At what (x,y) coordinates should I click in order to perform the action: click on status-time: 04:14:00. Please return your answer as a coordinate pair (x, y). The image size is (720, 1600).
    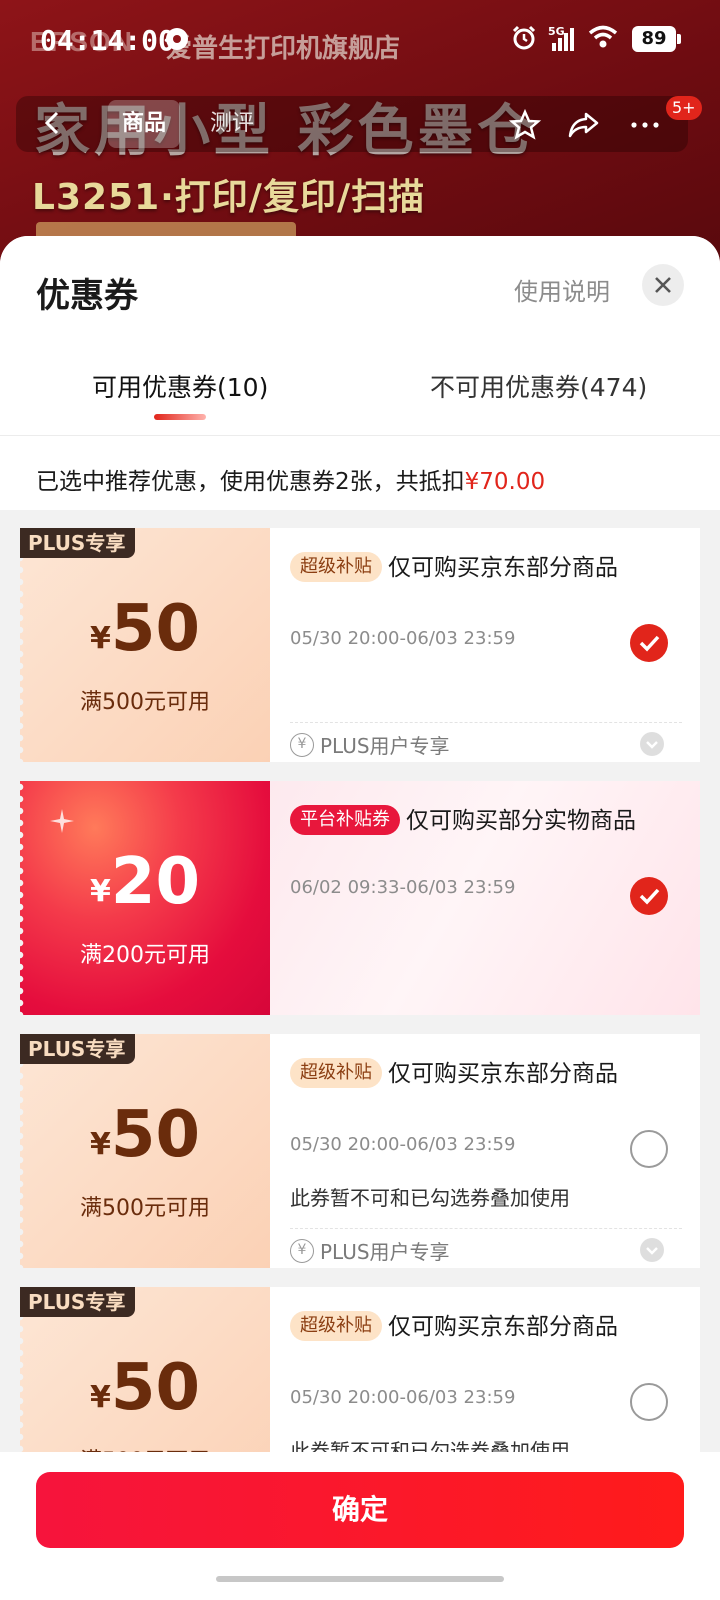
    Looking at the image, I should click on (107, 40).